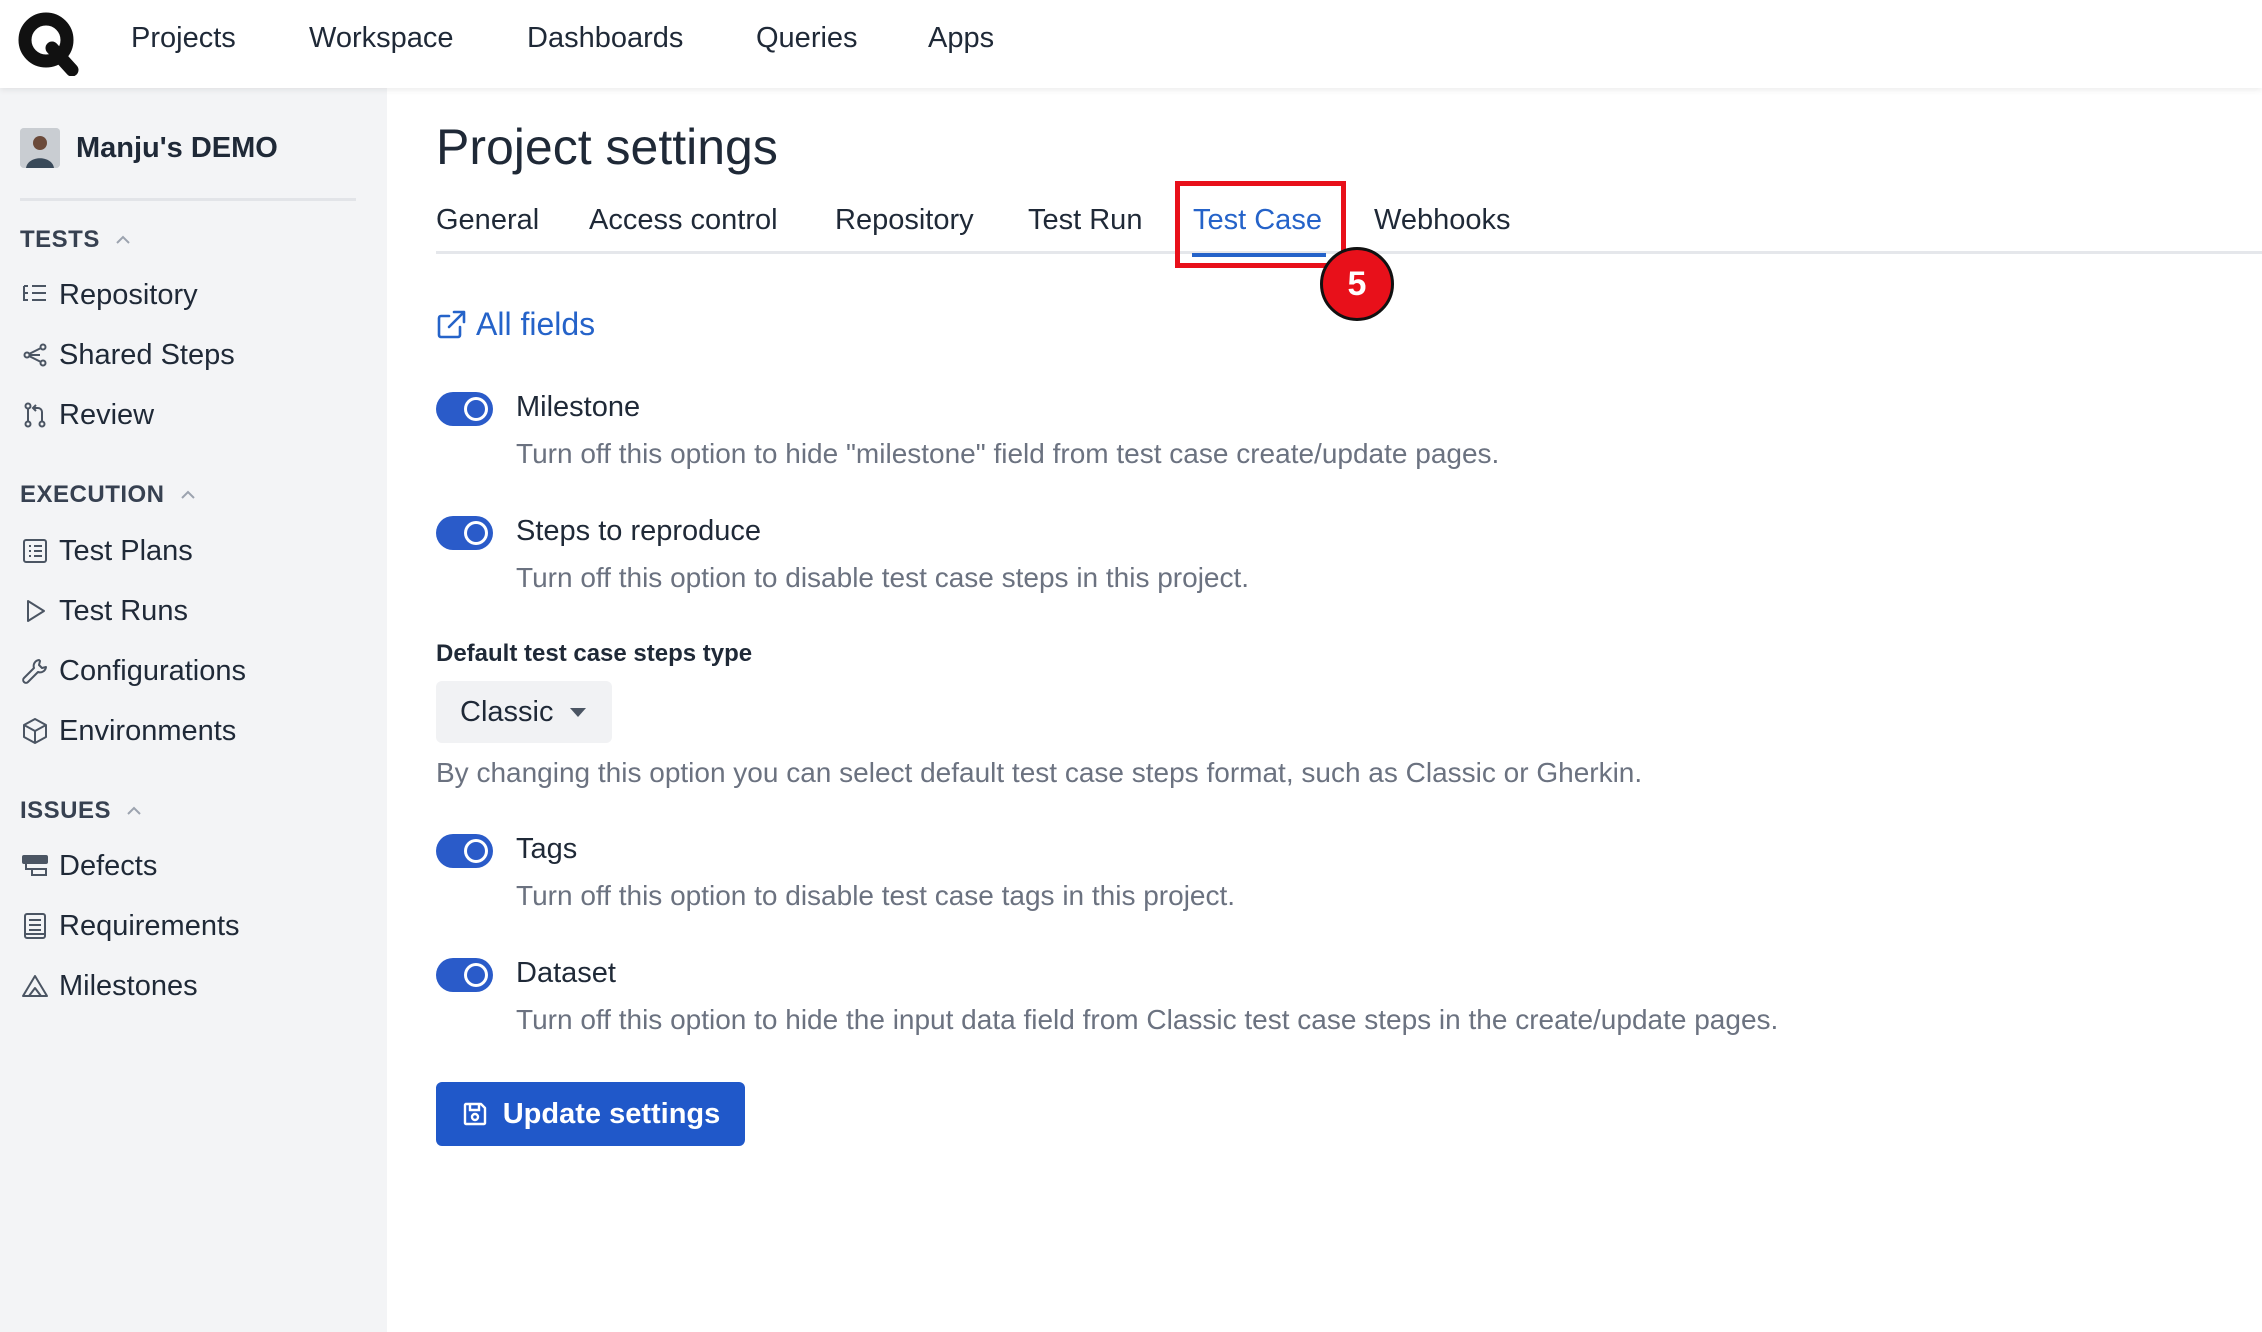  I want to click on nav-queries: Queries, so click(807, 38).